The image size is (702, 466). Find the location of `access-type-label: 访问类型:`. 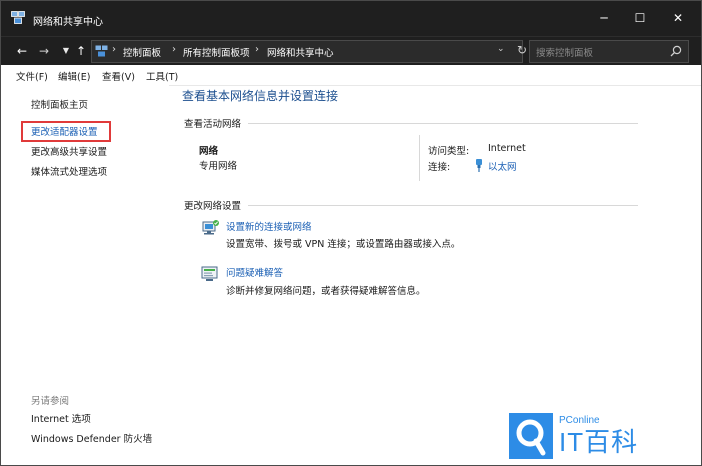

access-type-label: 访问类型: is located at coordinates (449, 151).